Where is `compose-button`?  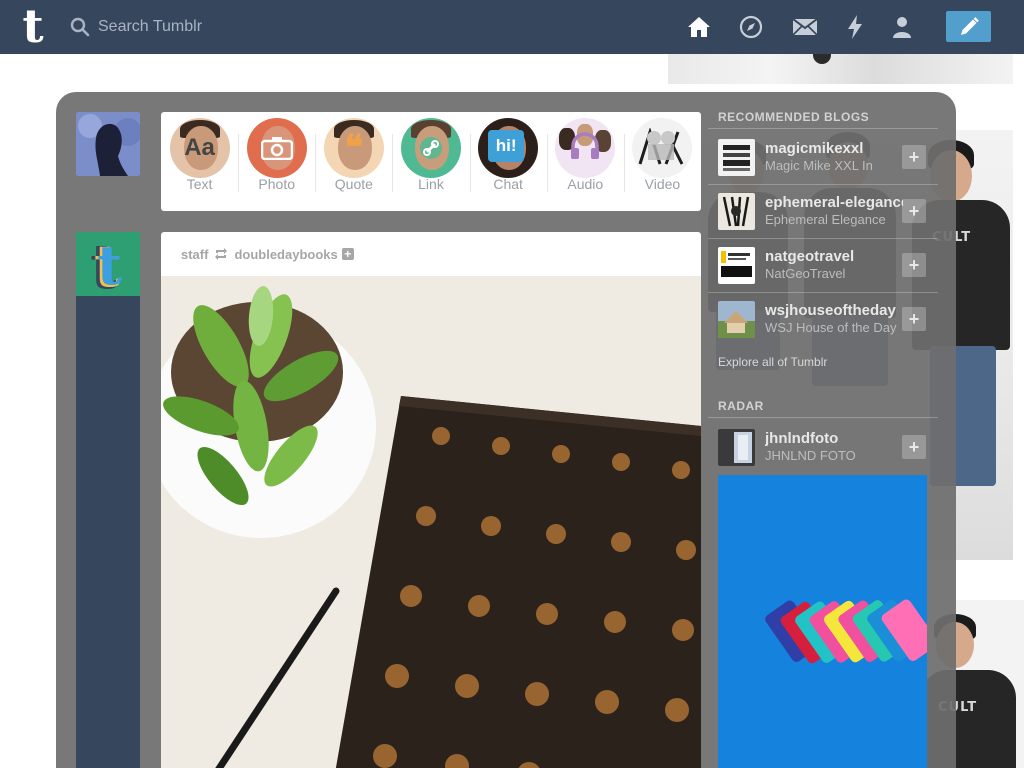 compose-button is located at coordinates (968, 26).